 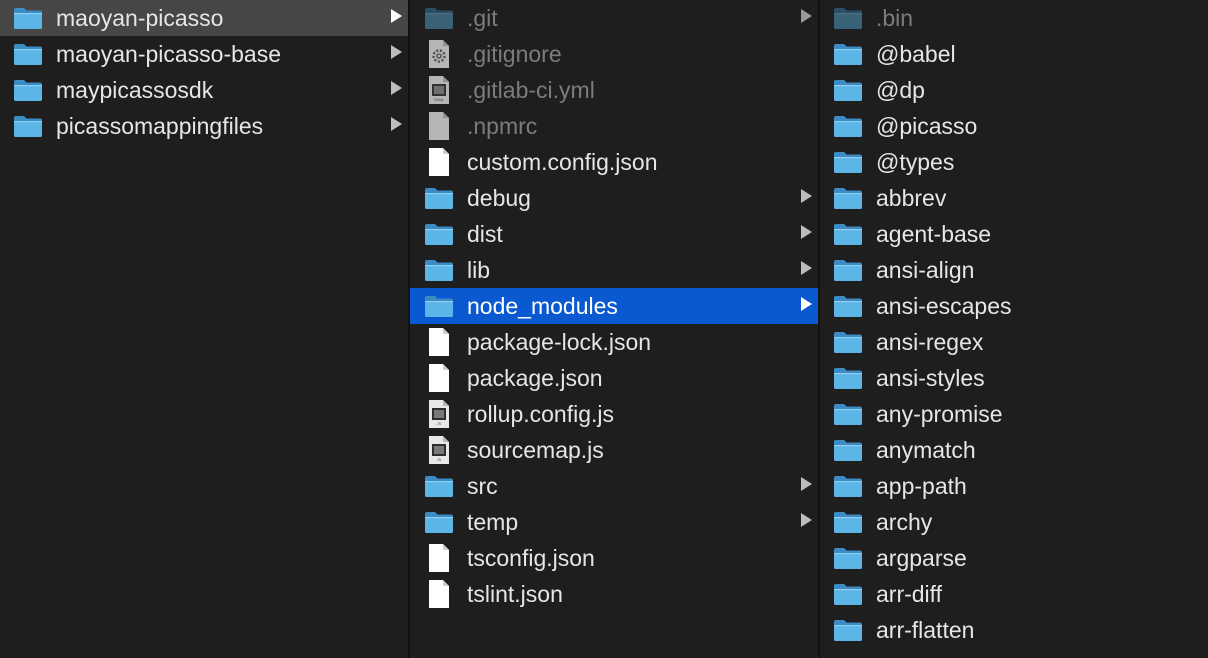 I want to click on folder-row: @dp, so click(x=1014, y=90).